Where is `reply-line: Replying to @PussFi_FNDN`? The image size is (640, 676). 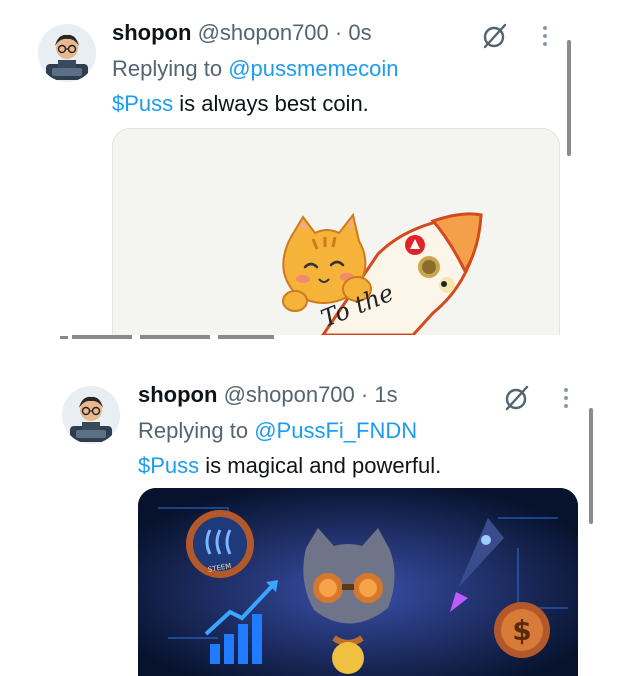 reply-line: Replying to @PussFi_FNDN is located at coordinates (277, 431).